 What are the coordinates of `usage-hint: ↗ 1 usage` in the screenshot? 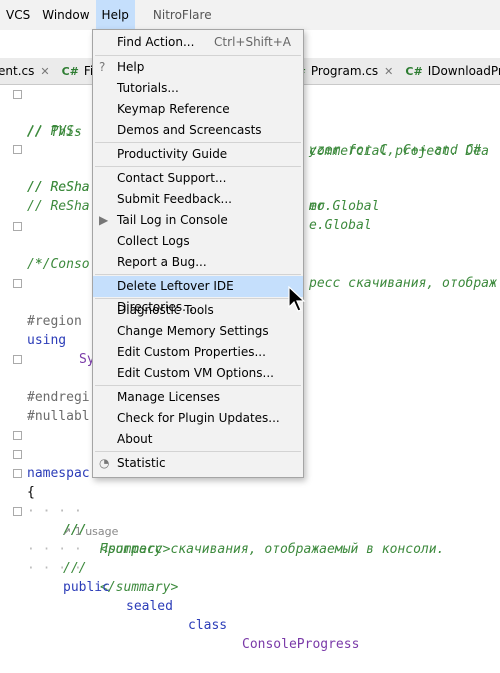 It's located at (90, 531).